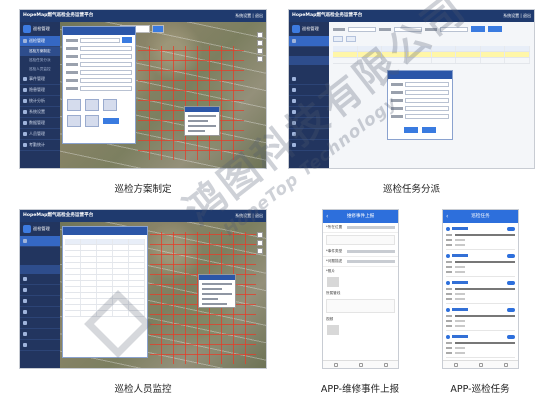 The image size is (554, 410). Describe the element at coordinates (40, 145) in the screenshot. I see `sidebar-item-attendance: 考勤统计` at that location.